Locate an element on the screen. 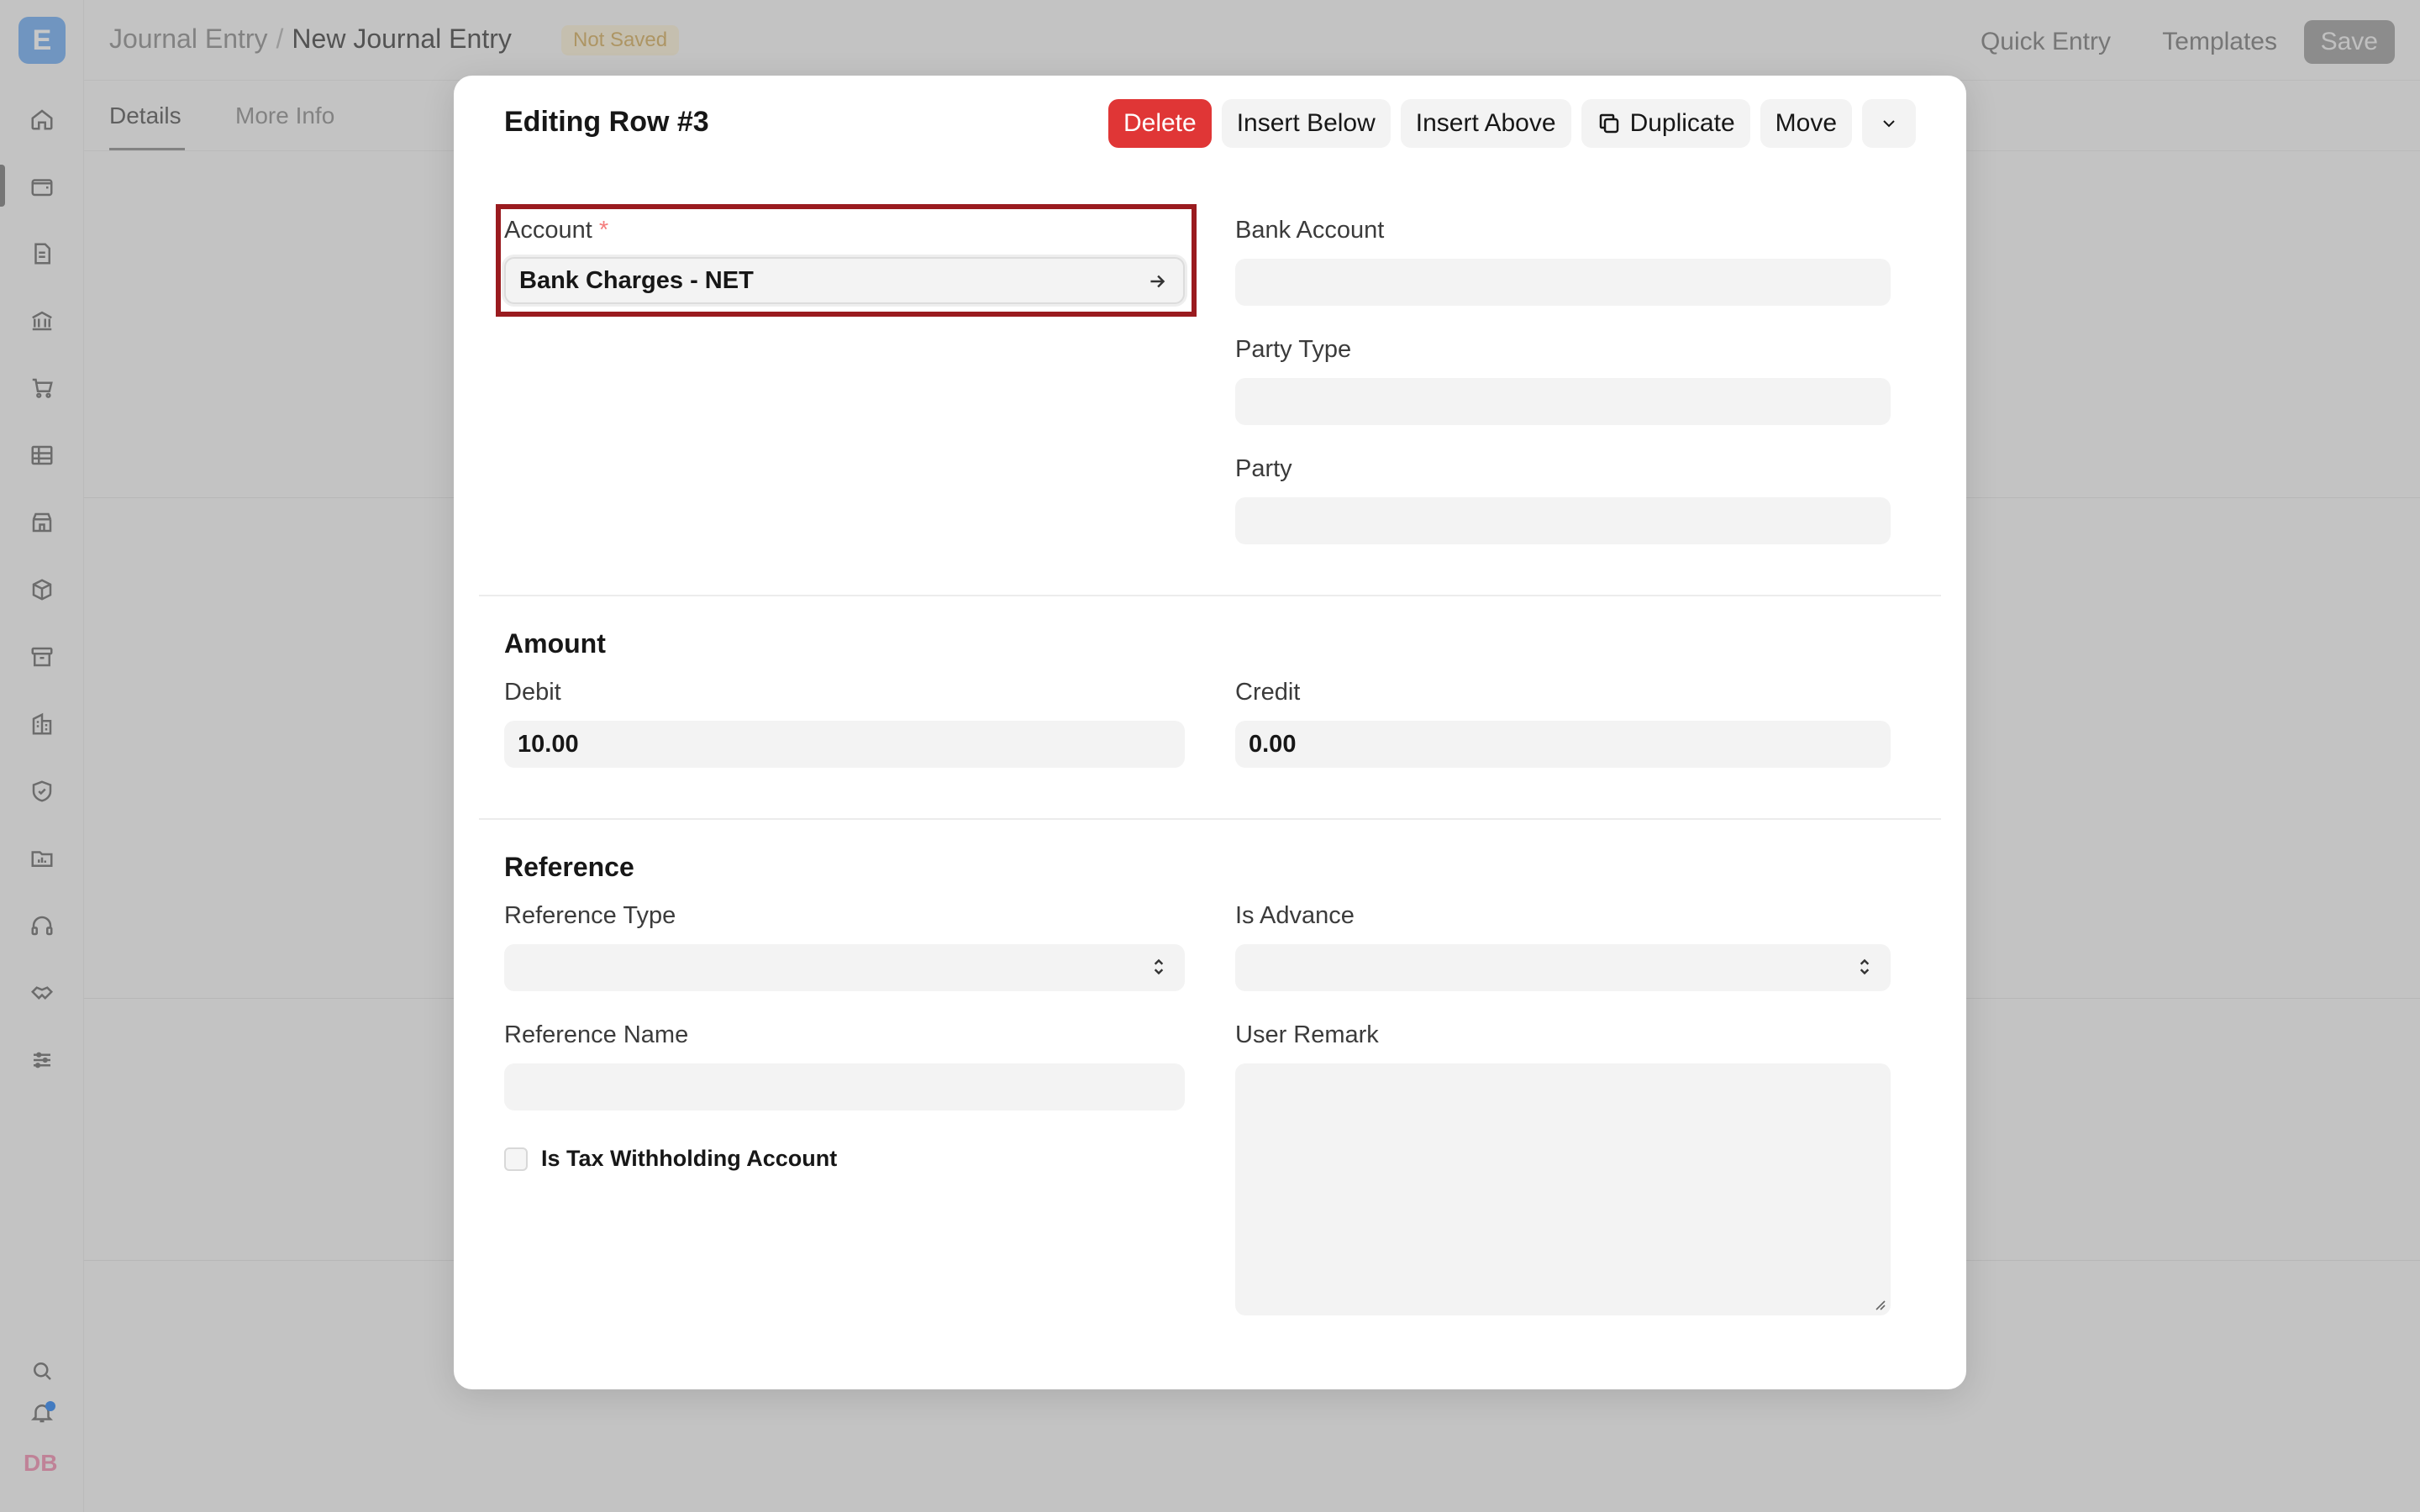 Image resolution: width=2420 pixels, height=1512 pixels. debit-input: 10.00 is located at coordinates (844, 744).